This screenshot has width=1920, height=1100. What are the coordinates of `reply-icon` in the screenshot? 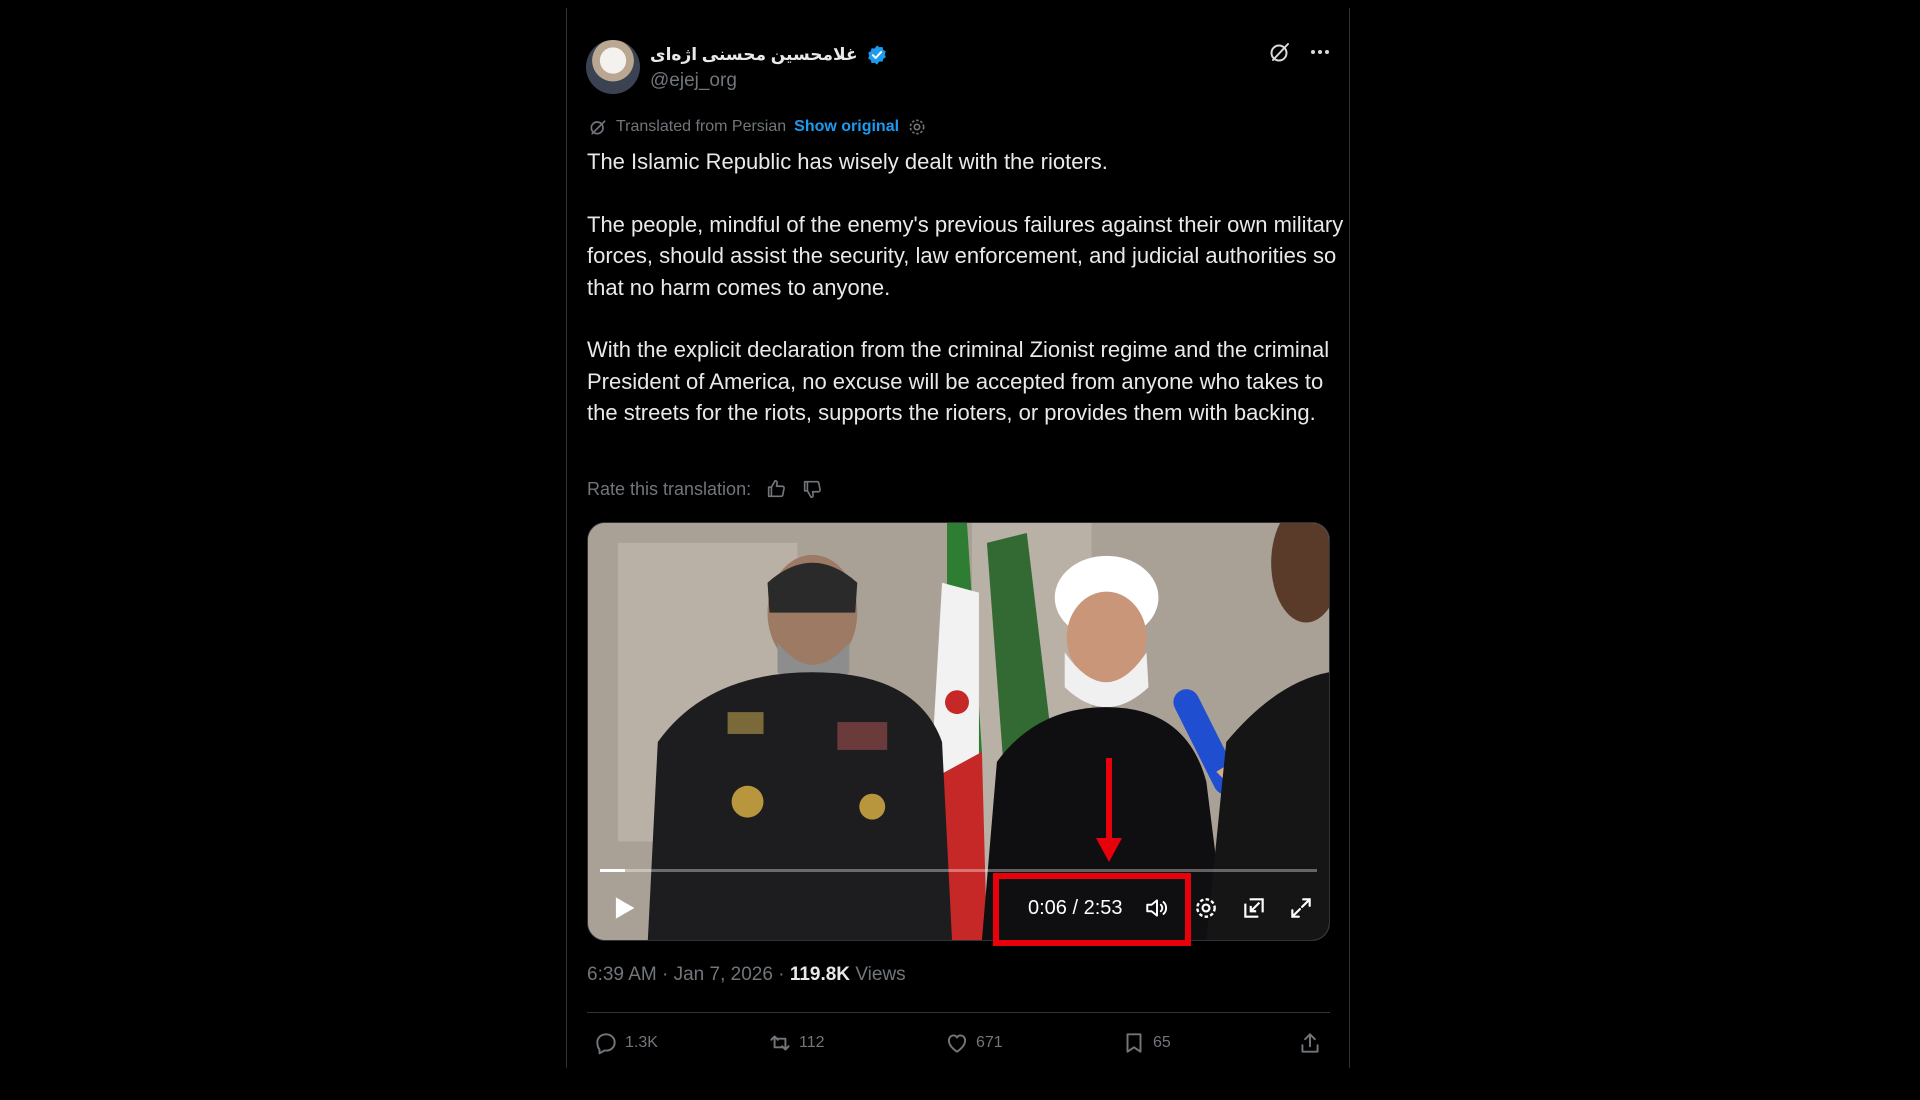 It's located at (606, 1044).